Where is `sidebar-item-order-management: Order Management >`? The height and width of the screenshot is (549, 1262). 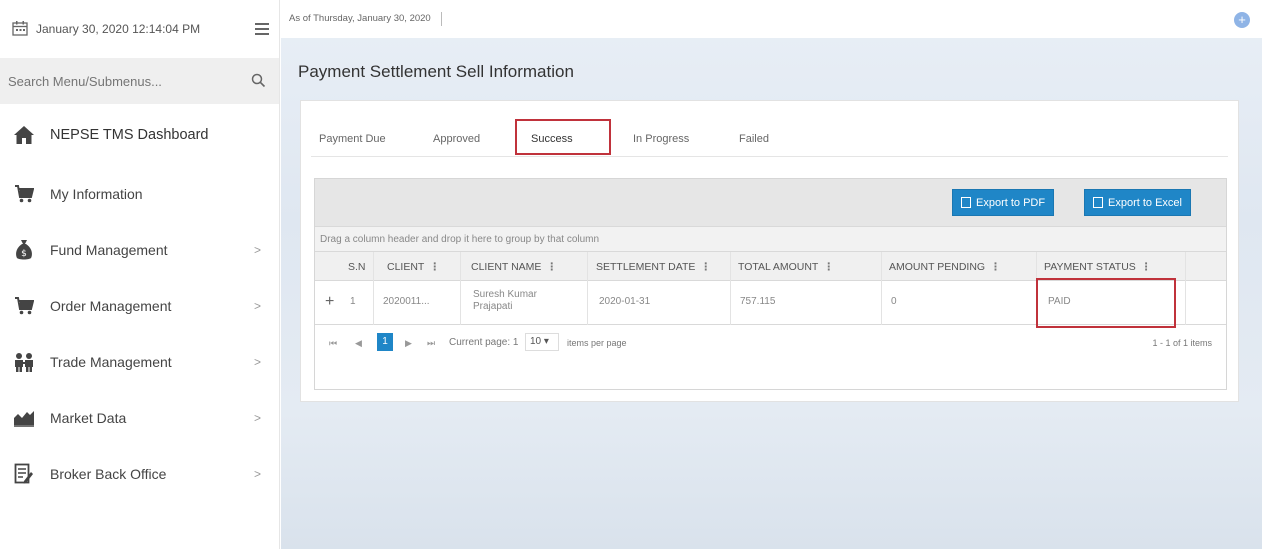
sidebar-item-order-management: Order Management > is located at coordinates (139, 306).